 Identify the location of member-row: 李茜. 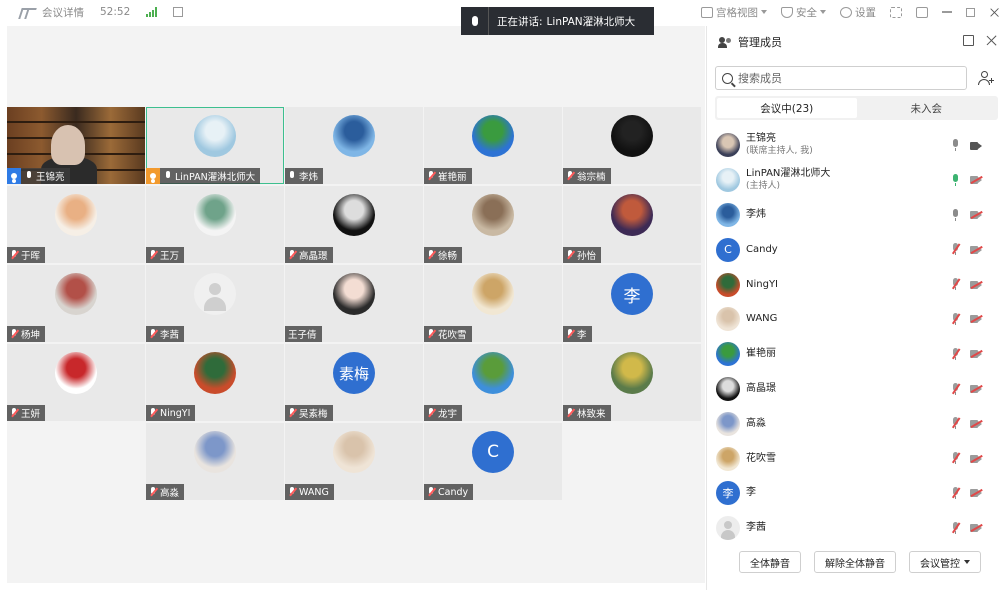
(856, 528).